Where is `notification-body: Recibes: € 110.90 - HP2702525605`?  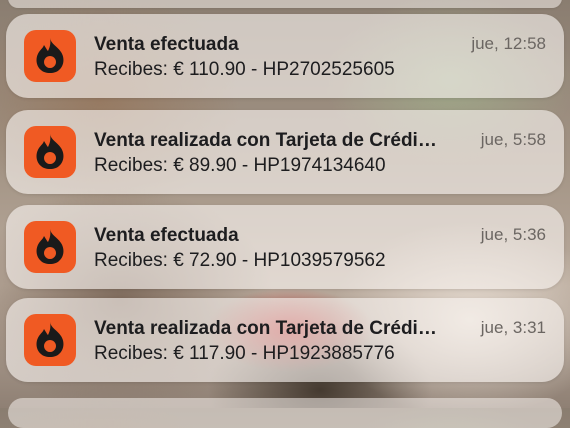 notification-body: Recibes: € 110.90 - HP2702525605 is located at coordinates (244, 69).